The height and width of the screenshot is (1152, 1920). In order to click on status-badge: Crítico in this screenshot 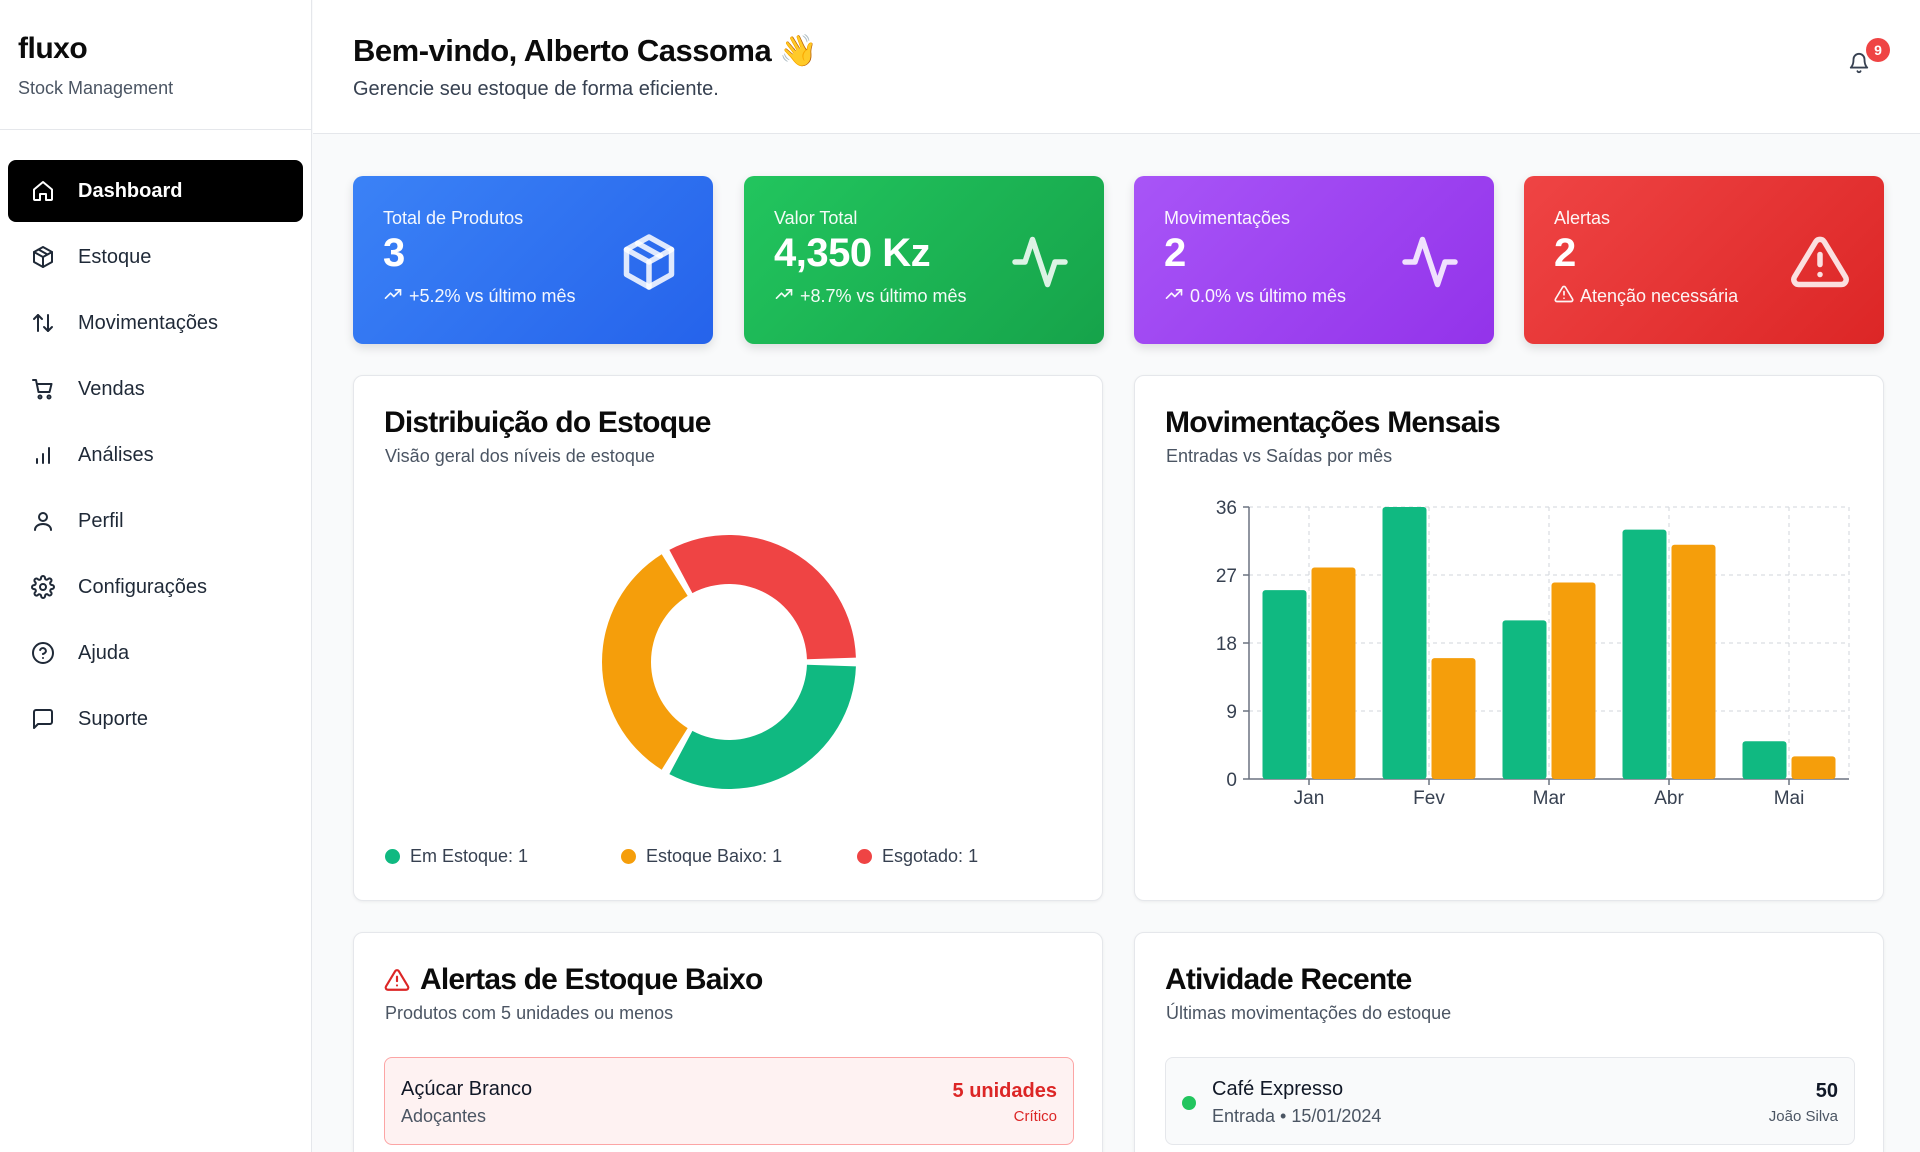, I will do `click(1035, 1116)`.